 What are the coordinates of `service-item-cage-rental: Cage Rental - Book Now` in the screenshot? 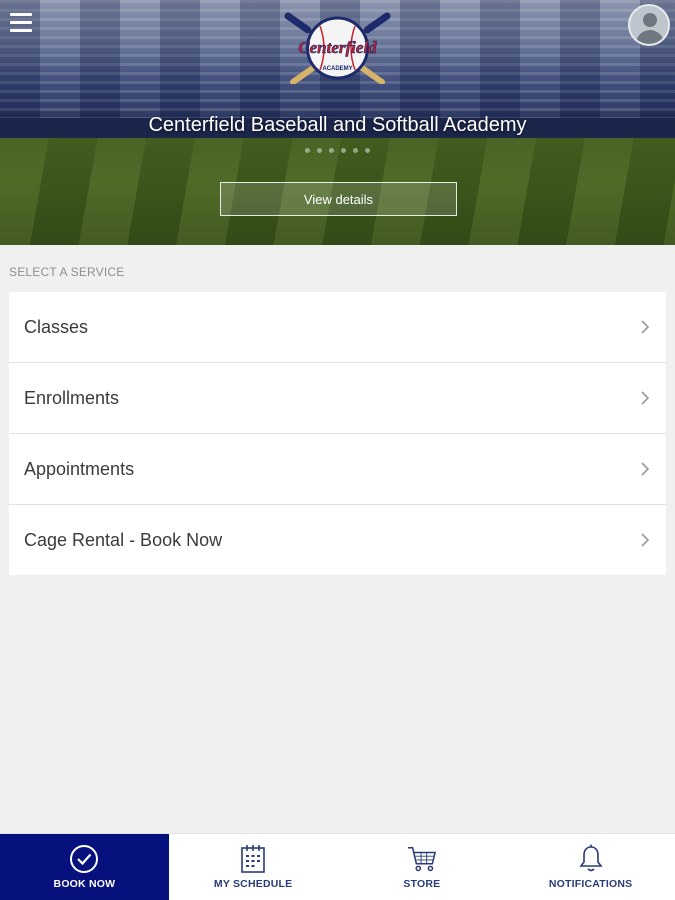 It's located at (337, 540).